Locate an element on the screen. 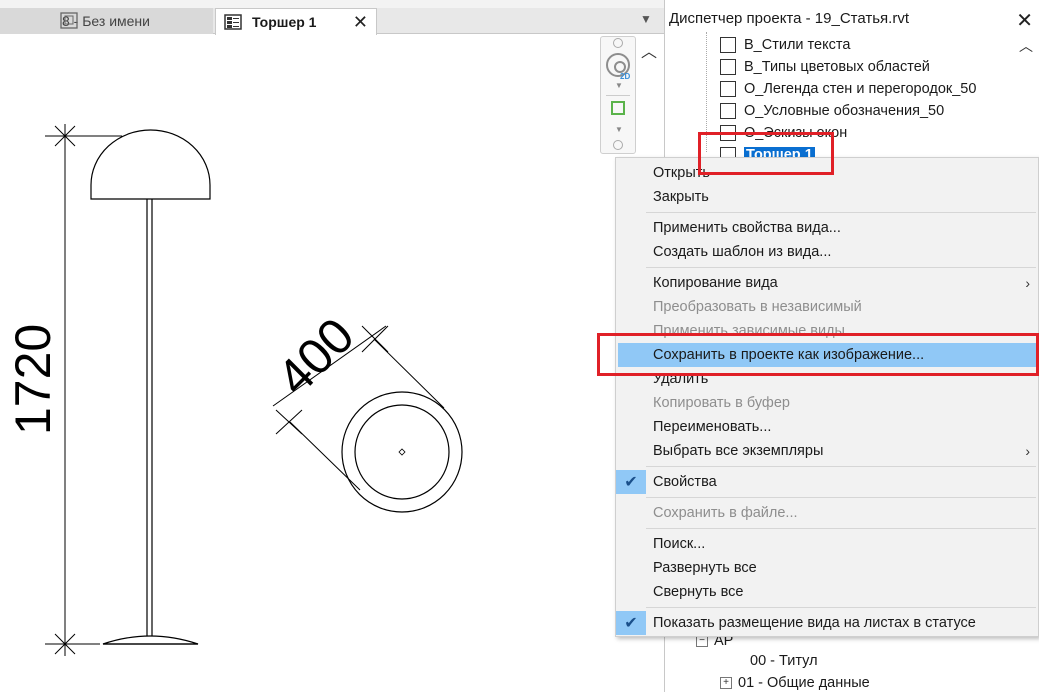 The height and width of the screenshot is (692, 1039). tree-sheet-00: 00 - Титул is located at coordinates (784, 661).